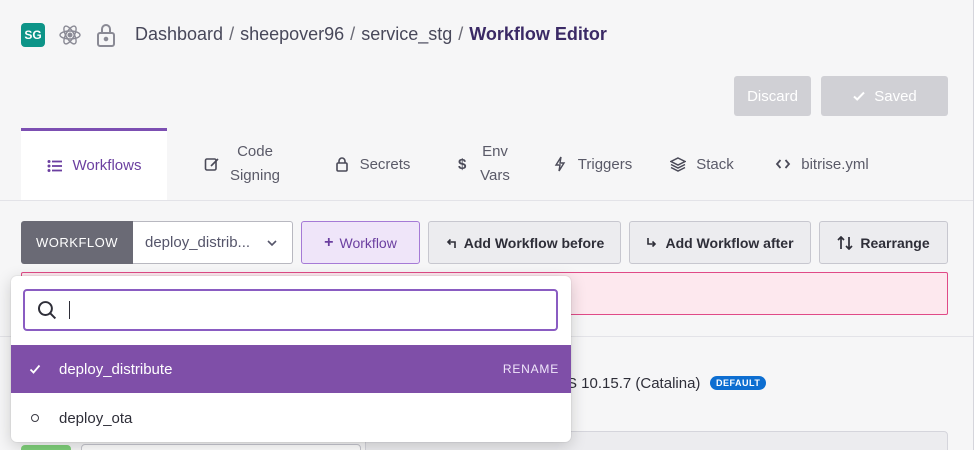 The height and width of the screenshot is (450, 977). Describe the element at coordinates (292, 34) in the screenshot. I see `breadcrumb-org: sheepover96` at that location.